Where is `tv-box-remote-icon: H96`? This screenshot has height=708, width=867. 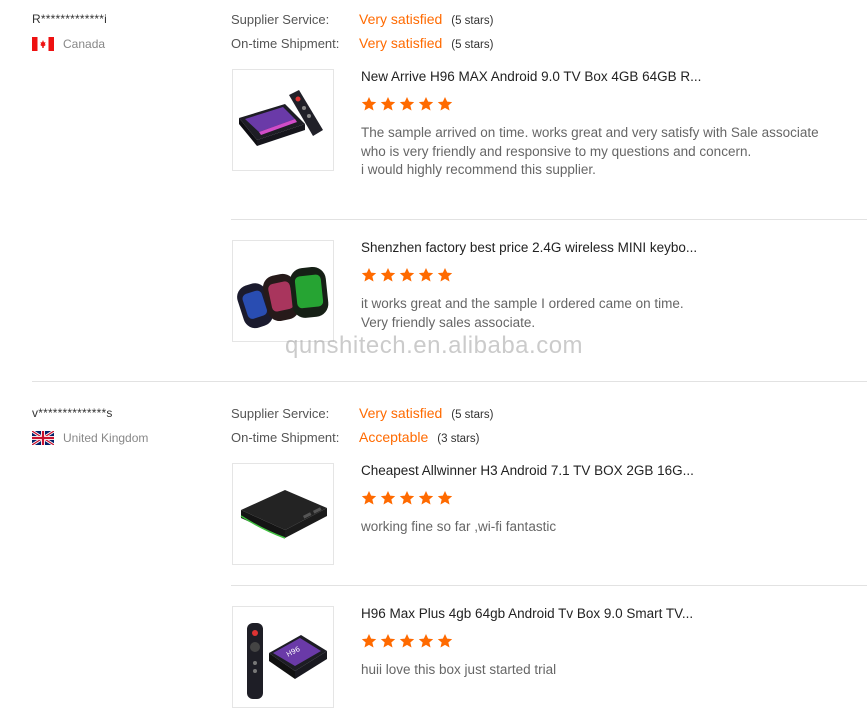
tv-box-remote-icon: H96 is located at coordinates (283, 657).